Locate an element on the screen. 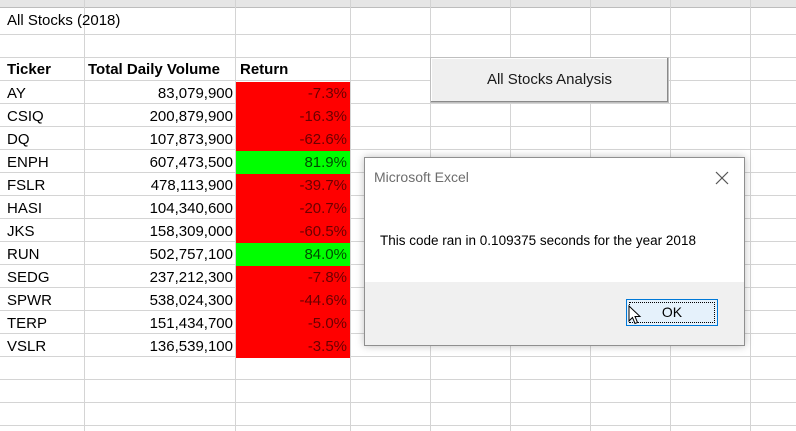 Image resolution: width=796 pixels, height=431 pixels. return-cell: -3.5% is located at coordinates (293, 346).